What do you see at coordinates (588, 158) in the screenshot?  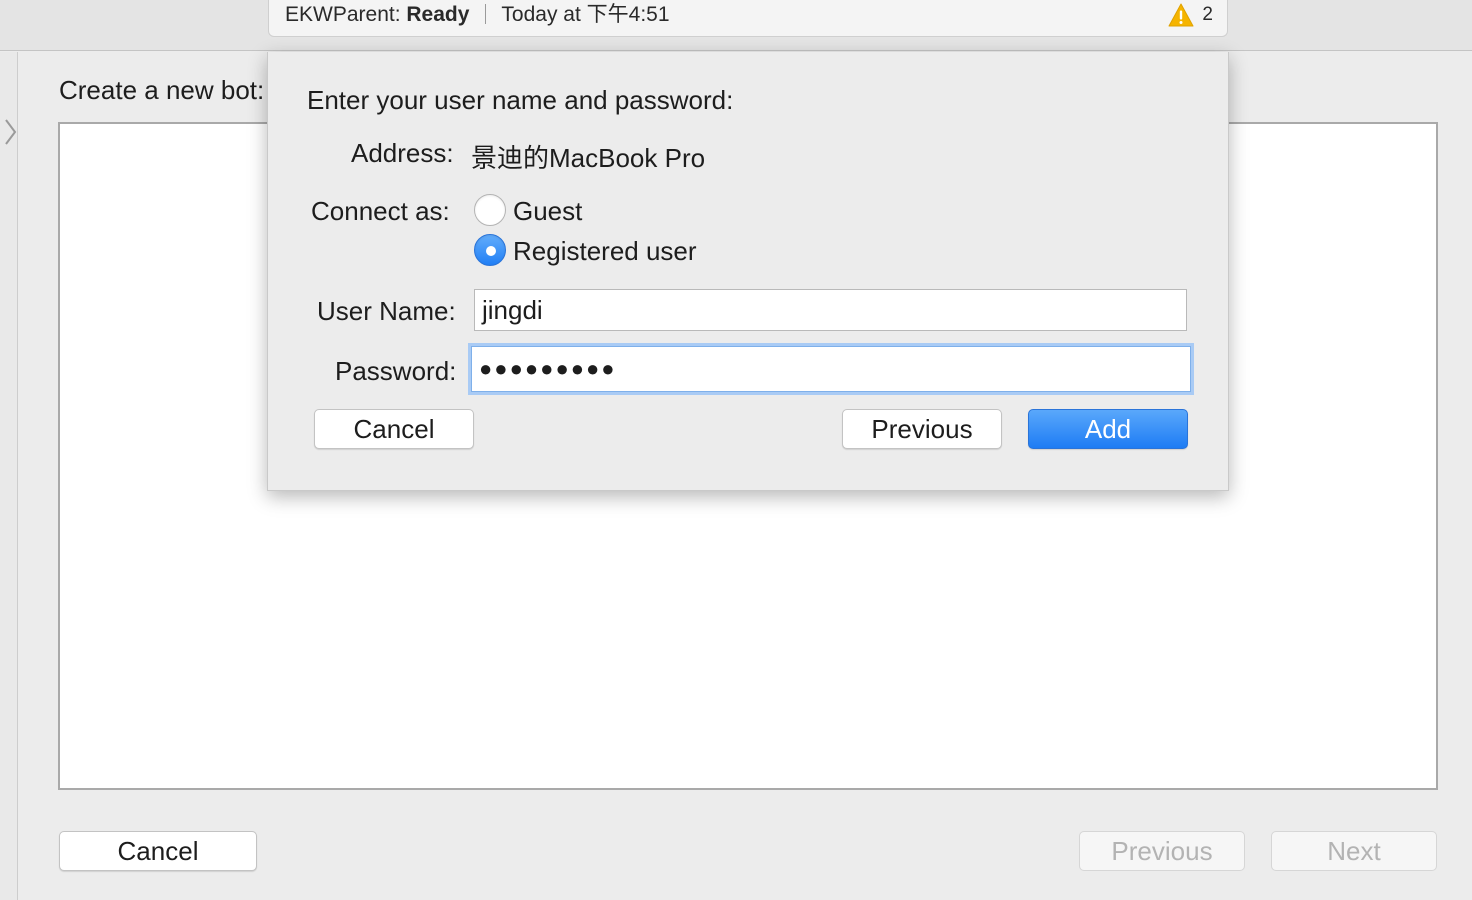 I see `address-value: 景迪的MacBook Pro` at bounding box center [588, 158].